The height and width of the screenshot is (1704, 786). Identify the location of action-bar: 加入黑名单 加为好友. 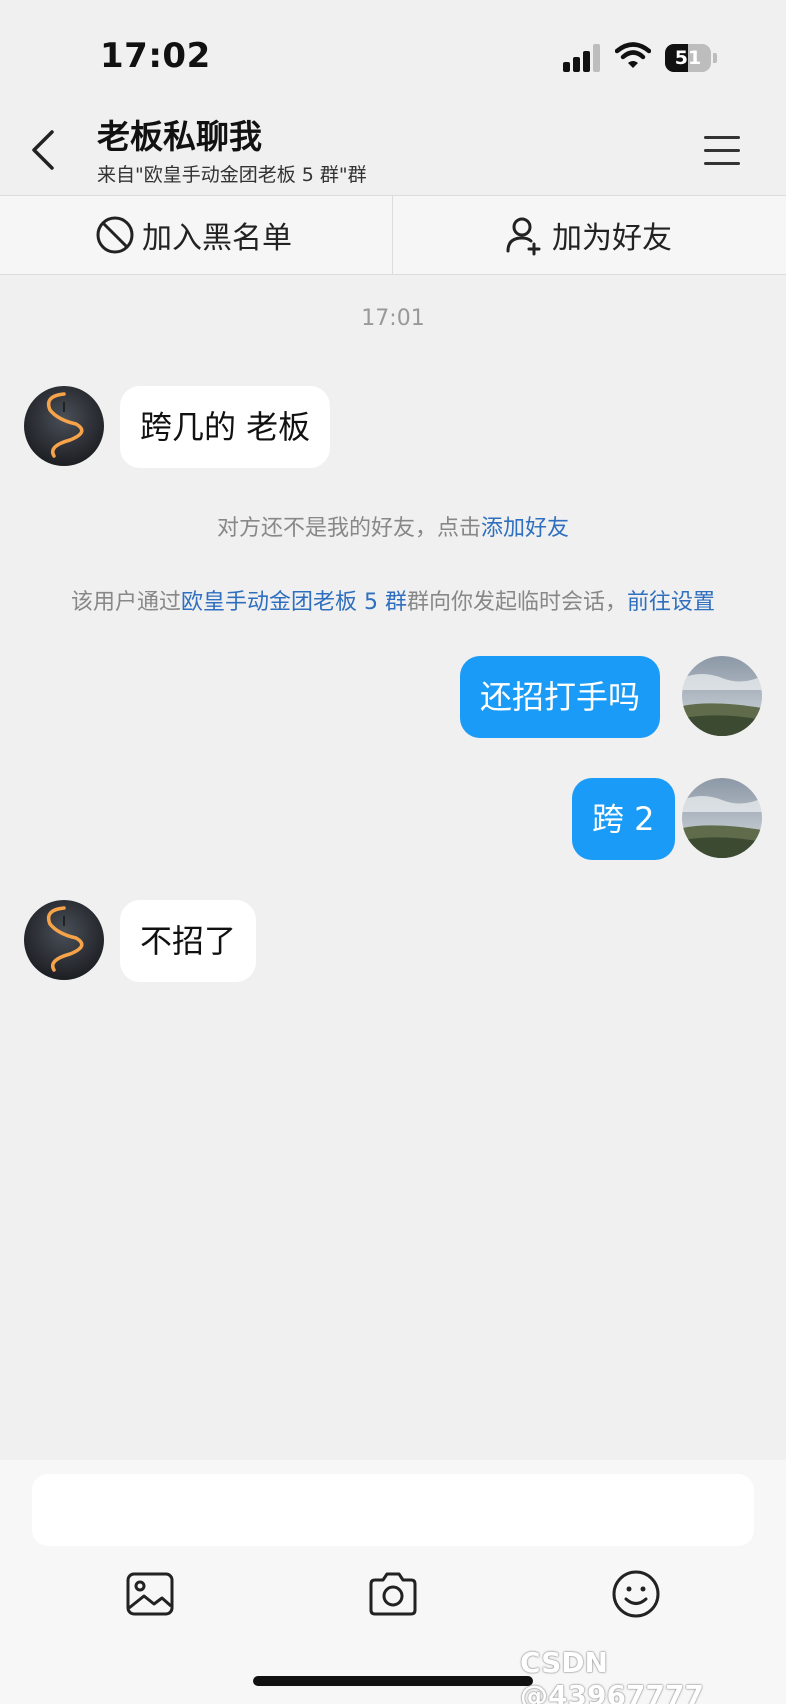
(393, 235).